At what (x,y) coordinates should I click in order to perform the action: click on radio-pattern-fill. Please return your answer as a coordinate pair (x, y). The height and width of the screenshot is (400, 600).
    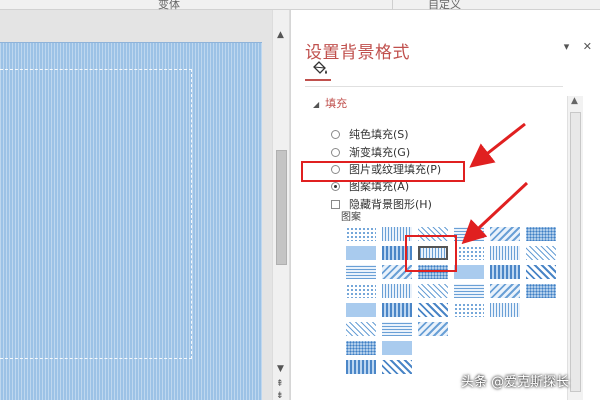
    Looking at the image, I should click on (335, 186).